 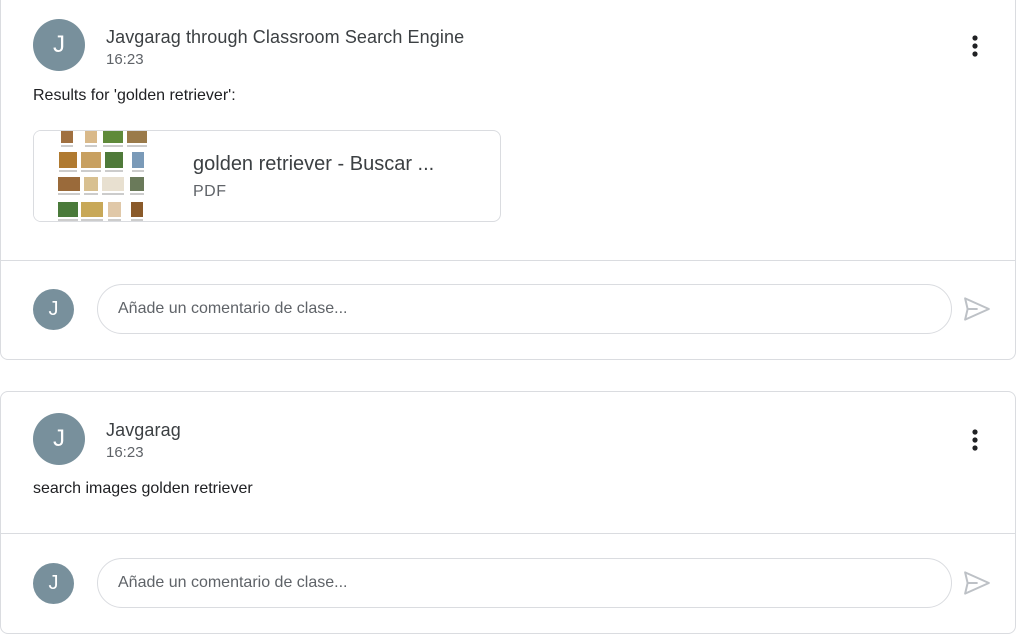 What do you see at coordinates (210, 191) in the screenshot?
I see `attachment-type: PDF` at bounding box center [210, 191].